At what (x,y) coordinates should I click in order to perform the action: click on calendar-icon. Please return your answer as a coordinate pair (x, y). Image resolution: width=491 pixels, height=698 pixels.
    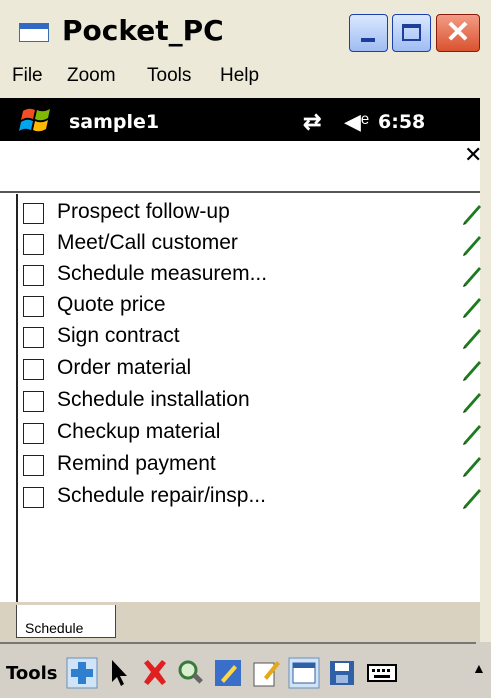
    Looking at the image, I should click on (304, 673).